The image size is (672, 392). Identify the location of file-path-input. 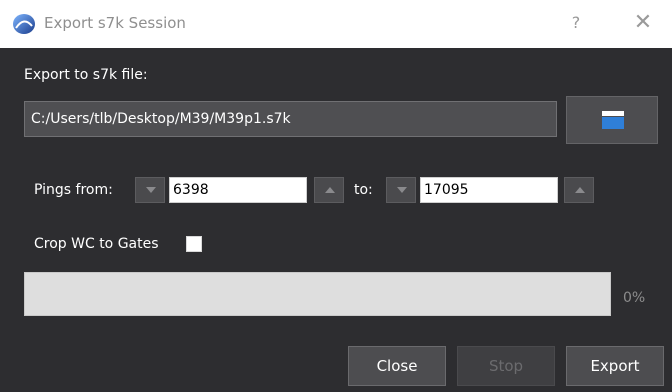
(290, 119).